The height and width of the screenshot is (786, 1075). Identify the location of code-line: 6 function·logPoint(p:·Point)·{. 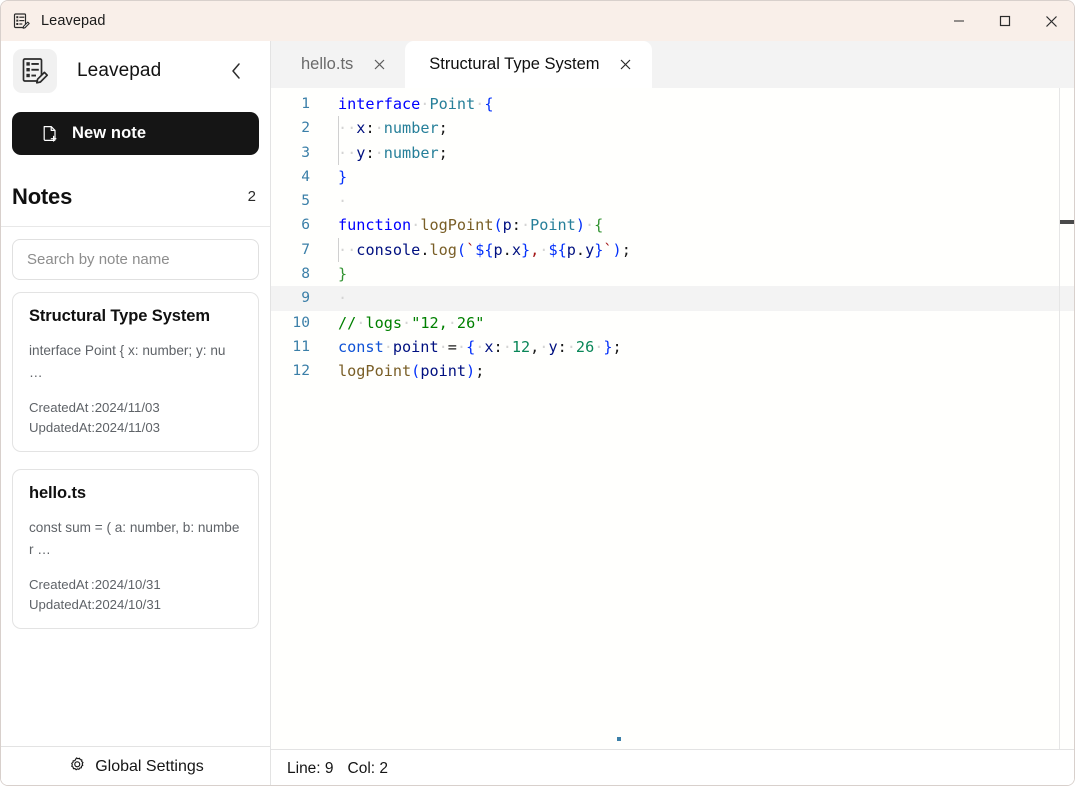
(672, 225).